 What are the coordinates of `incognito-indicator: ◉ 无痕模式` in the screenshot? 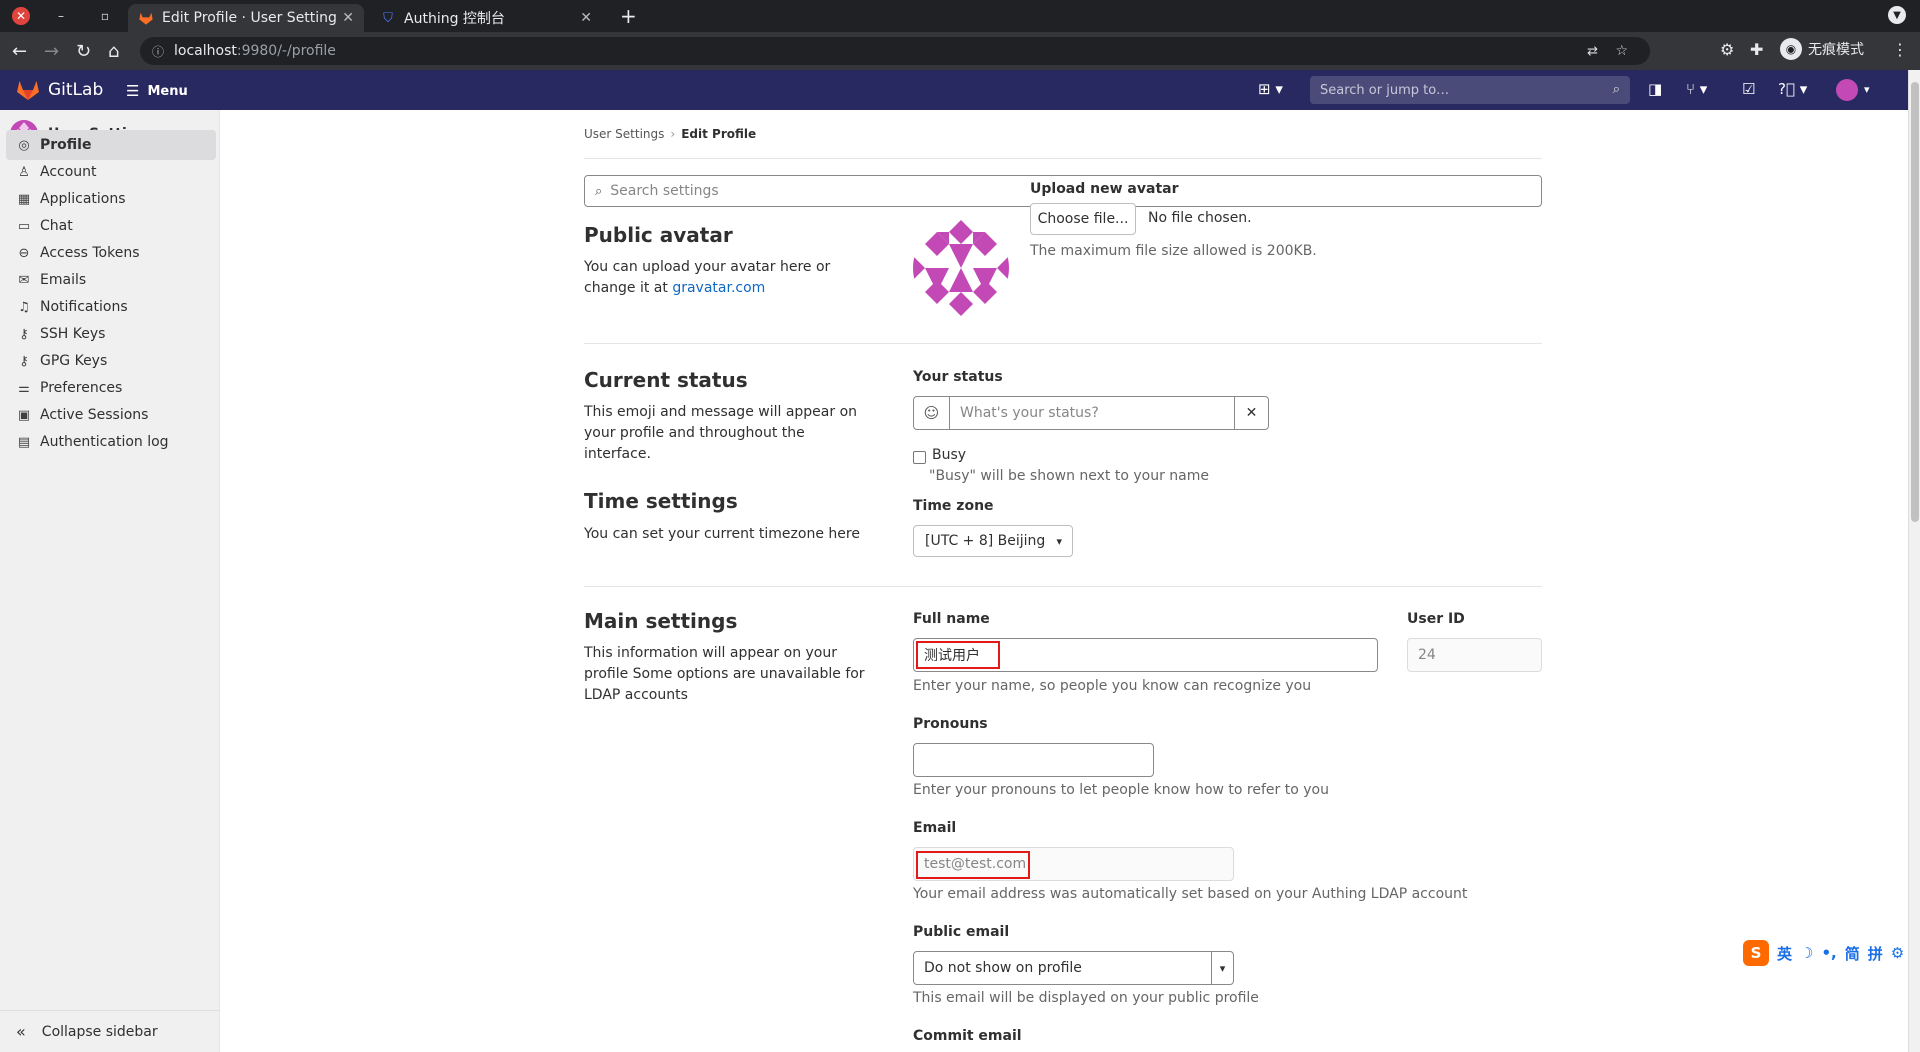 It's located at (1822, 49).